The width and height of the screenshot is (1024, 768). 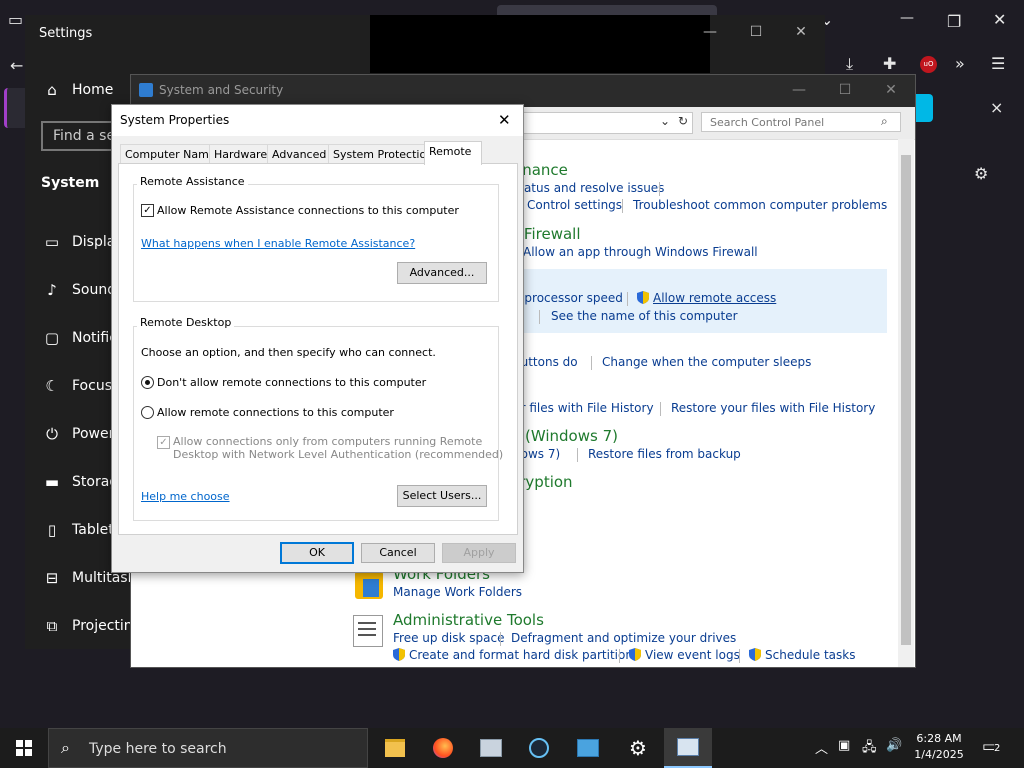 I want to click on overflow-icon: », so click(x=960, y=63).